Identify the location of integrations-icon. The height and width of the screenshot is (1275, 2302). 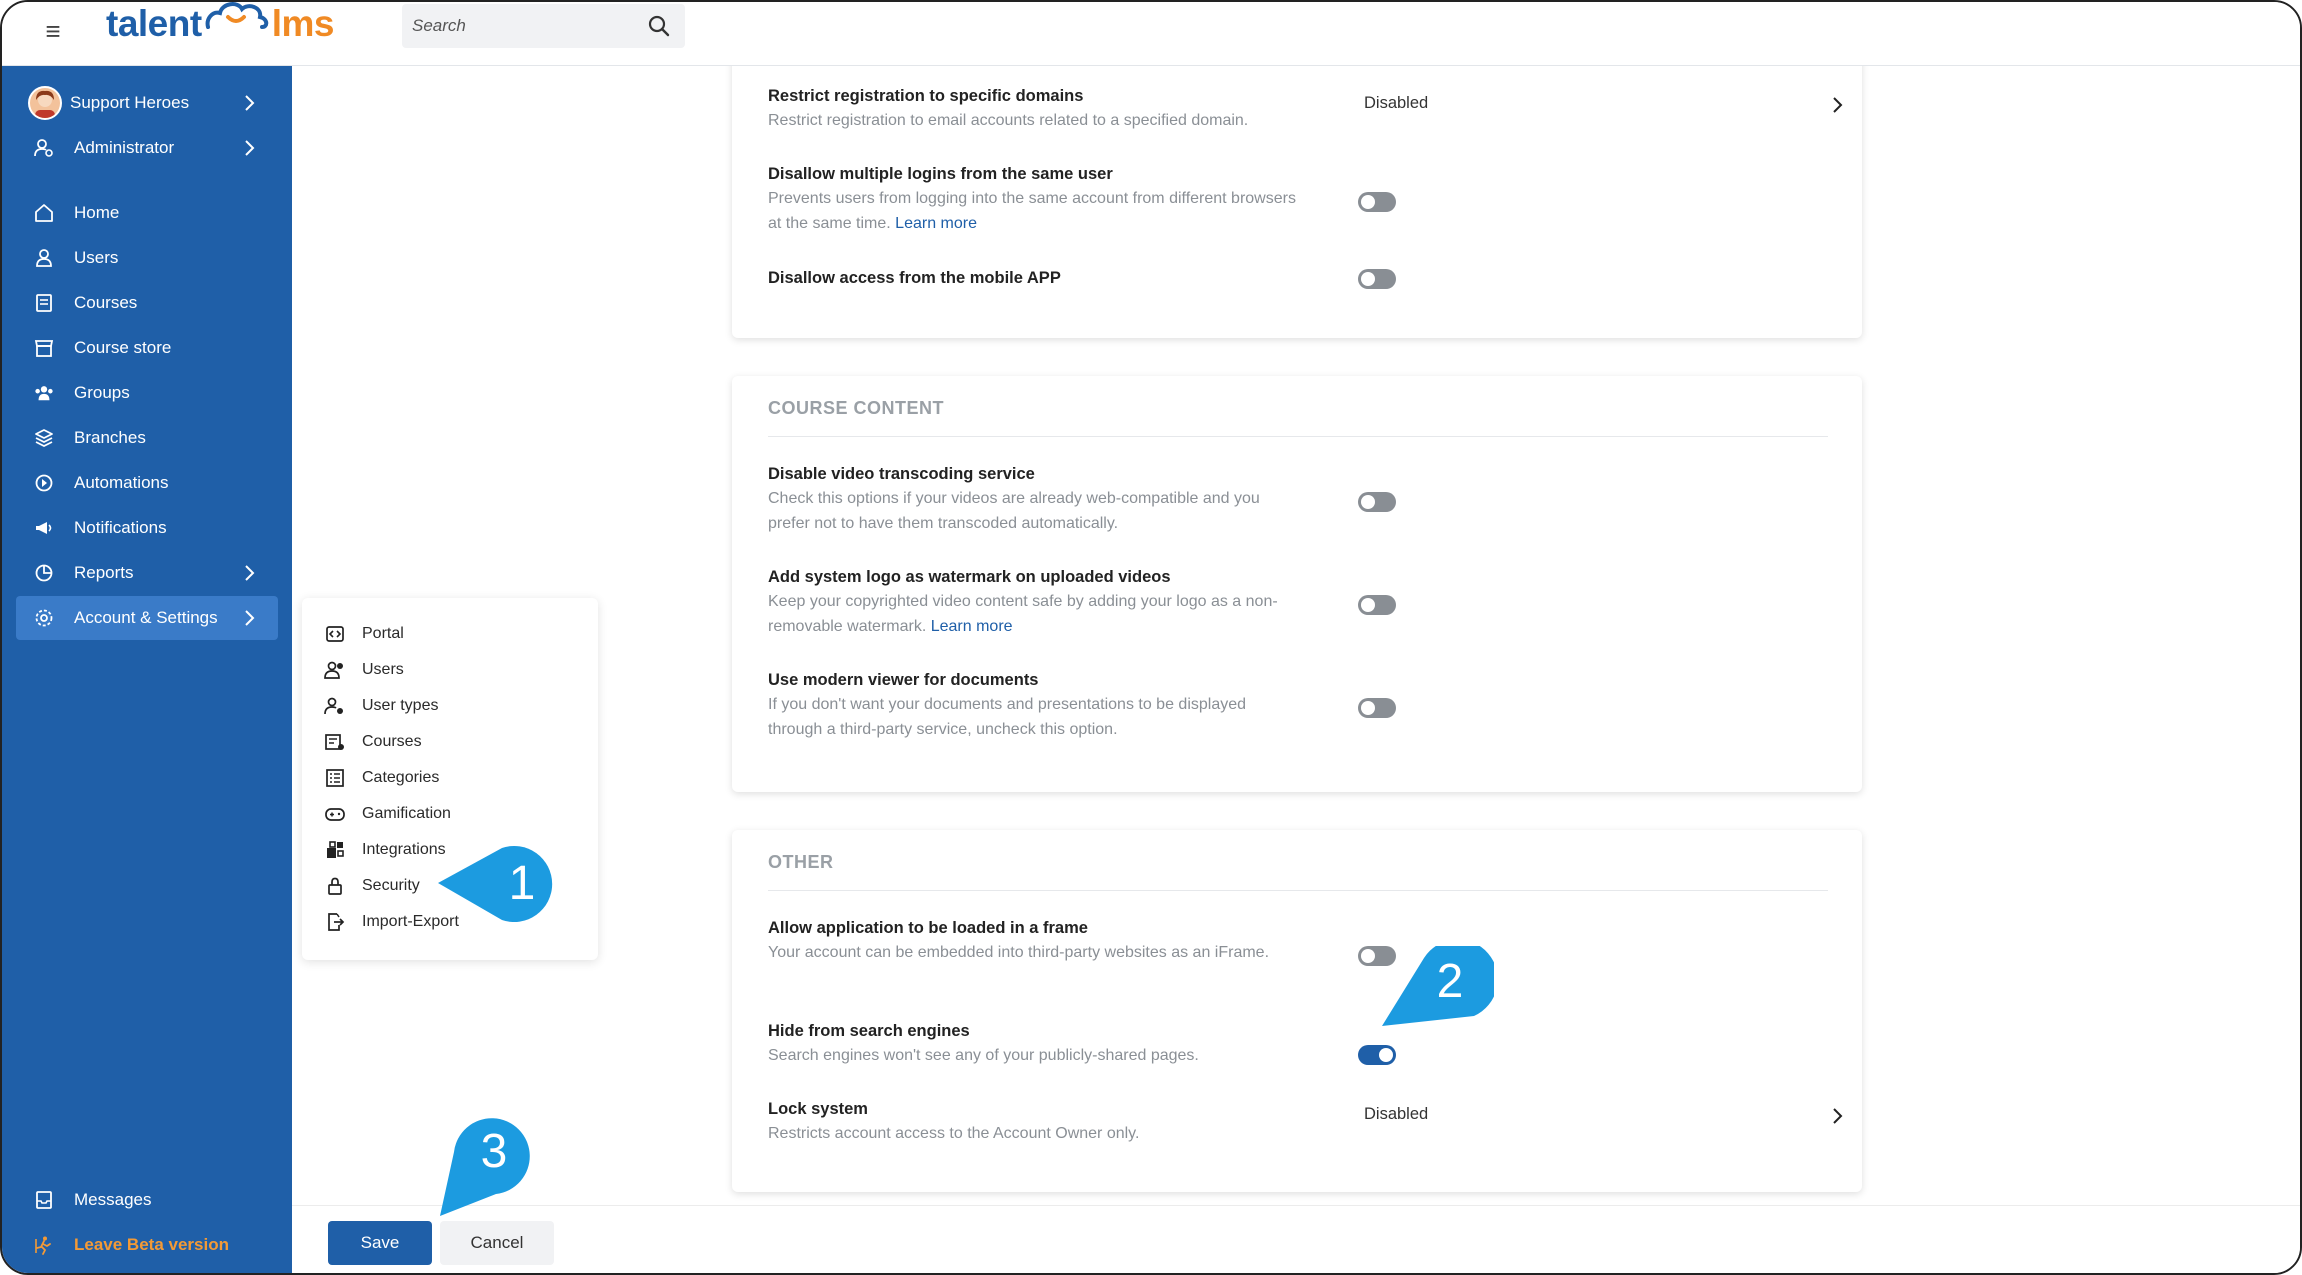
(335, 850).